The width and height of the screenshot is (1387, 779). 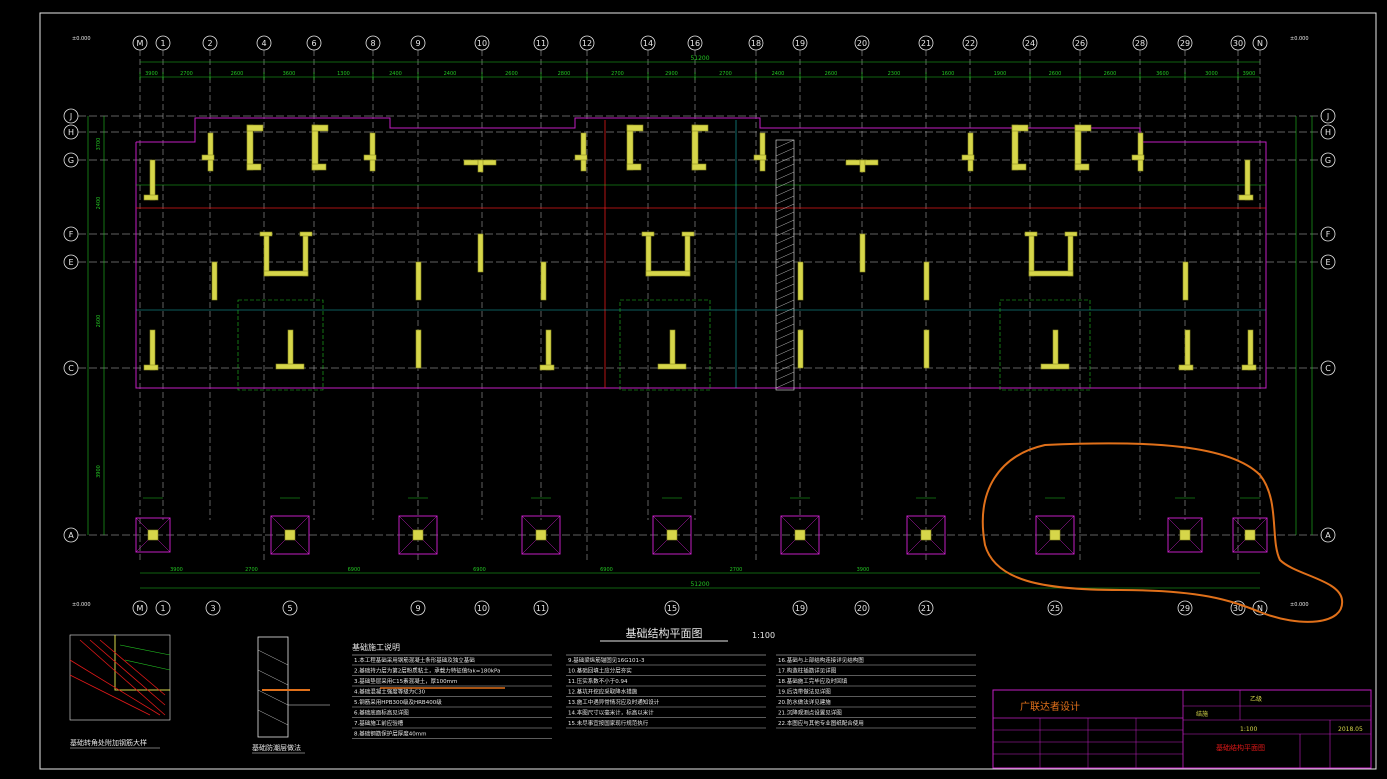 I want to click on axis-label-row: F, so click(x=71, y=234).